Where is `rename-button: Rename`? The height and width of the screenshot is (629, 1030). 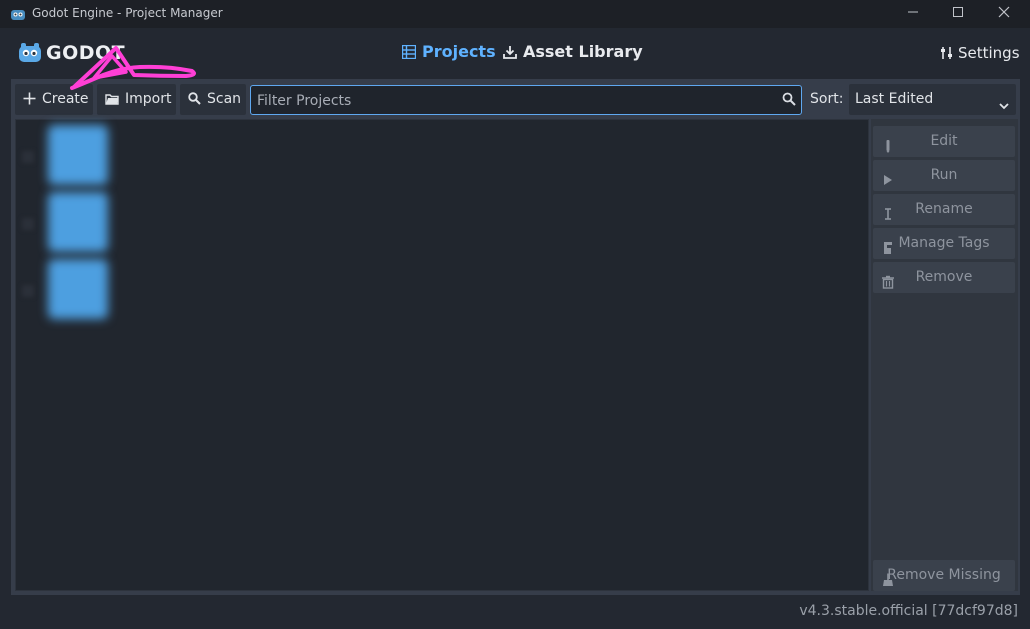 rename-button: Rename is located at coordinates (944, 209).